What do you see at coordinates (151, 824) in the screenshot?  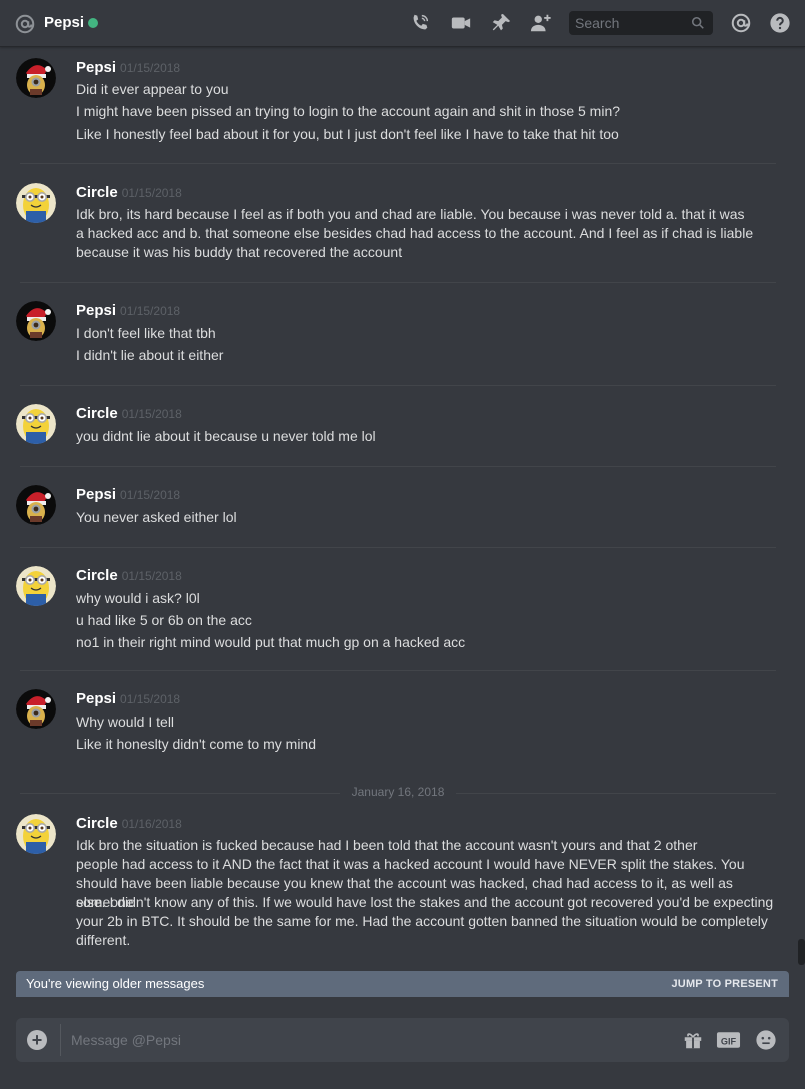 I see `message-timestamp: 01/16/2018` at bounding box center [151, 824].